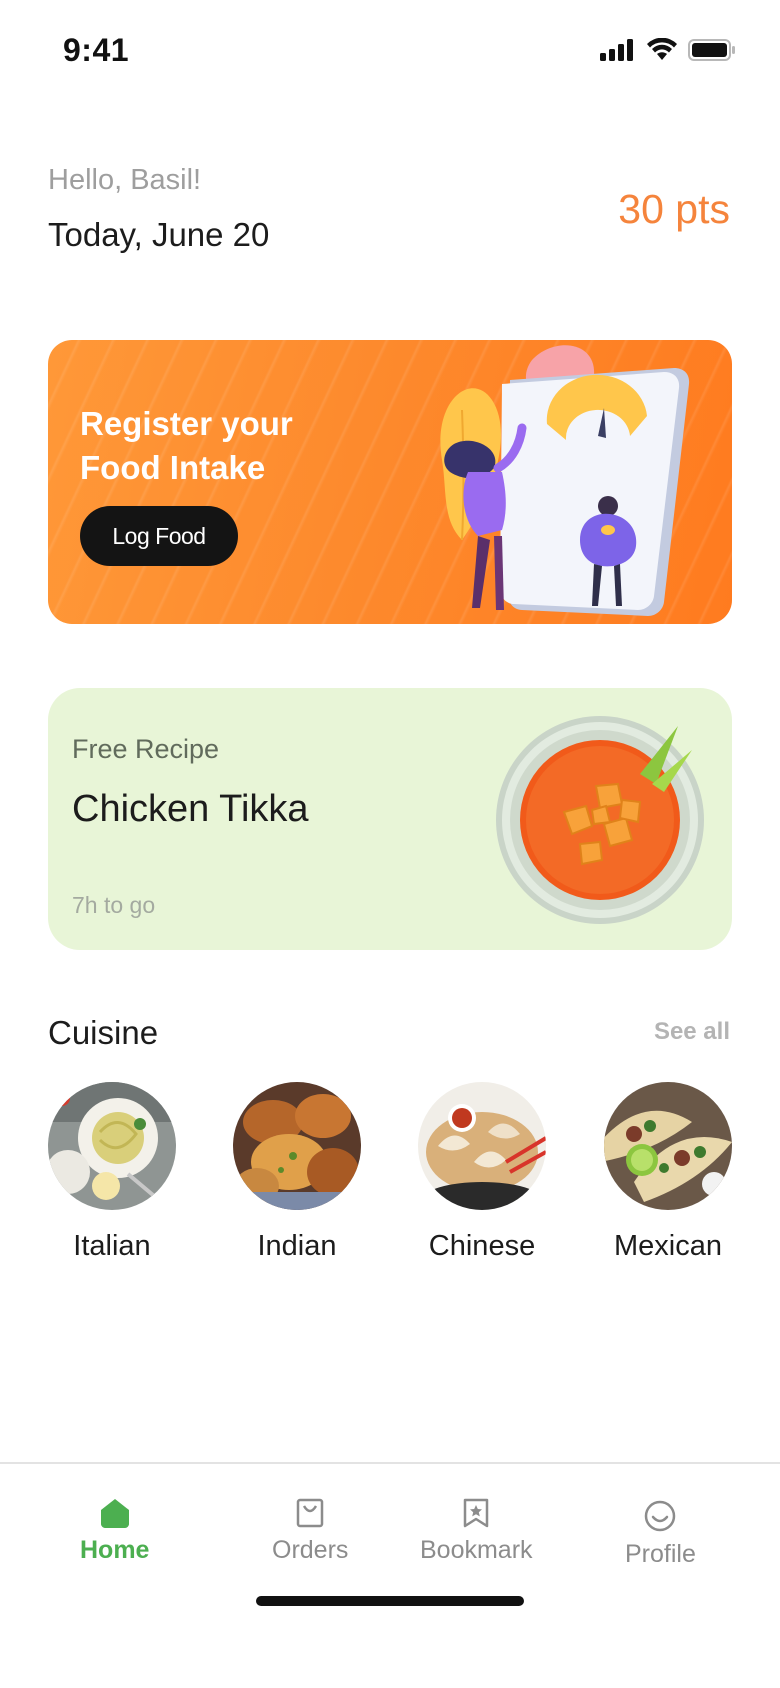  Describe the element at coordinates (390, 1575) in the screenshot. I see `bottom-navigation: Home Orders Bookmark Profile` at that location.